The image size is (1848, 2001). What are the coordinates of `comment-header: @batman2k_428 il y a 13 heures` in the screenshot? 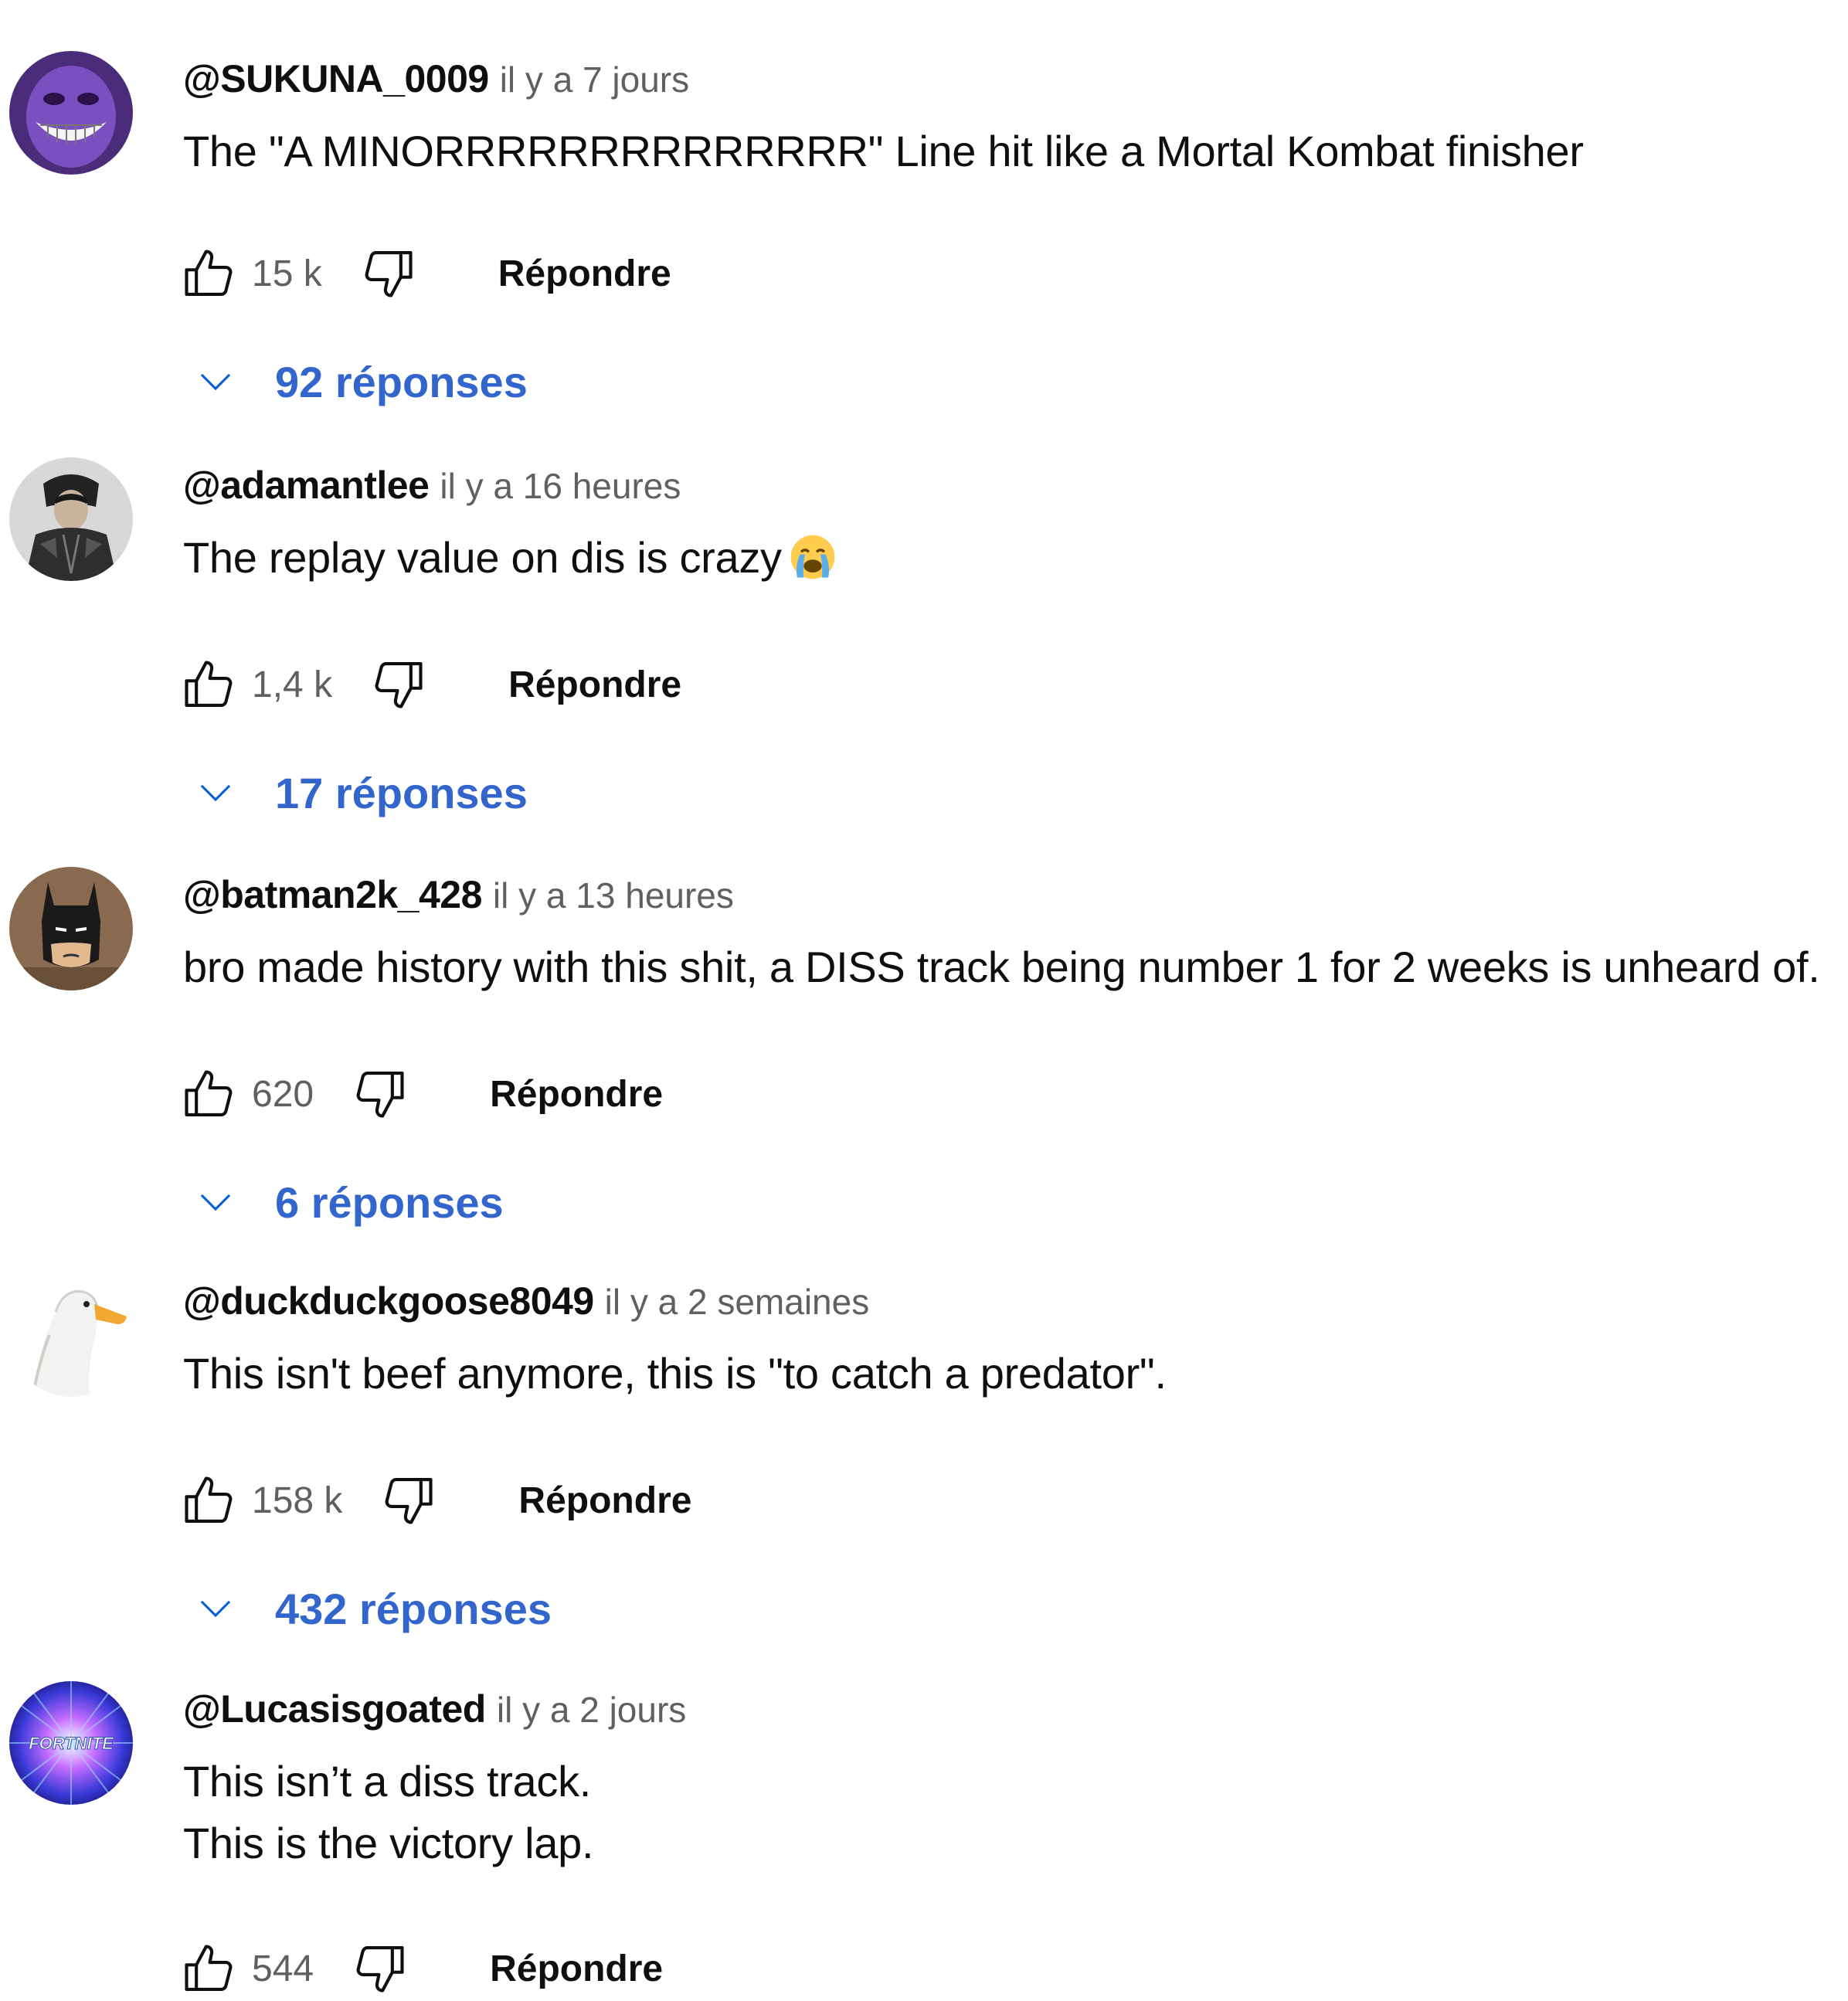 It's located at (459, 894).